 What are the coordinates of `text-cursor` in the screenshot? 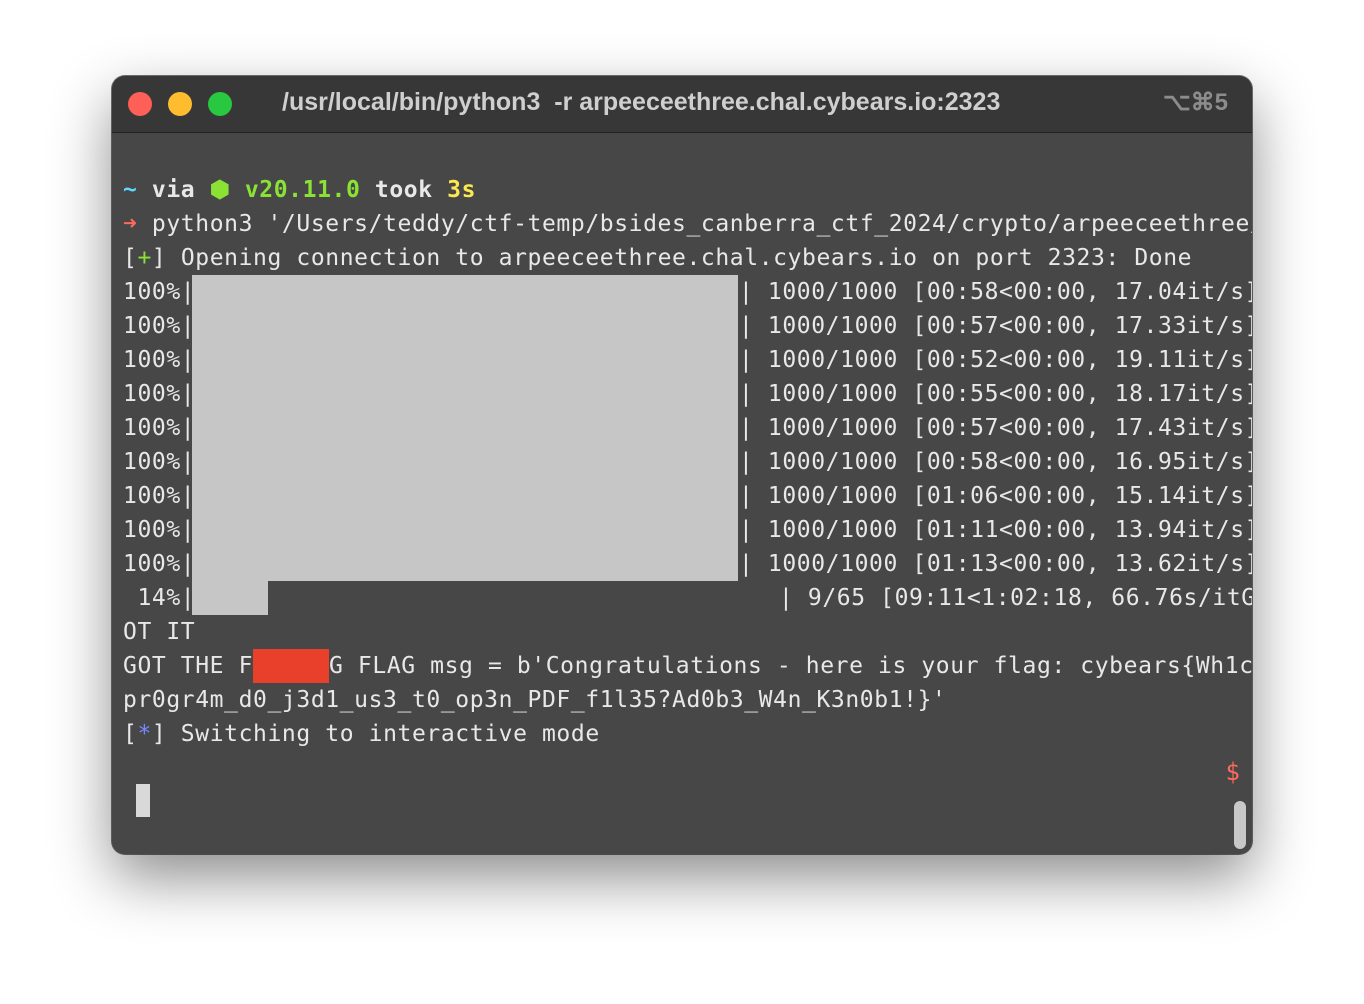 It's located at (143, 800).